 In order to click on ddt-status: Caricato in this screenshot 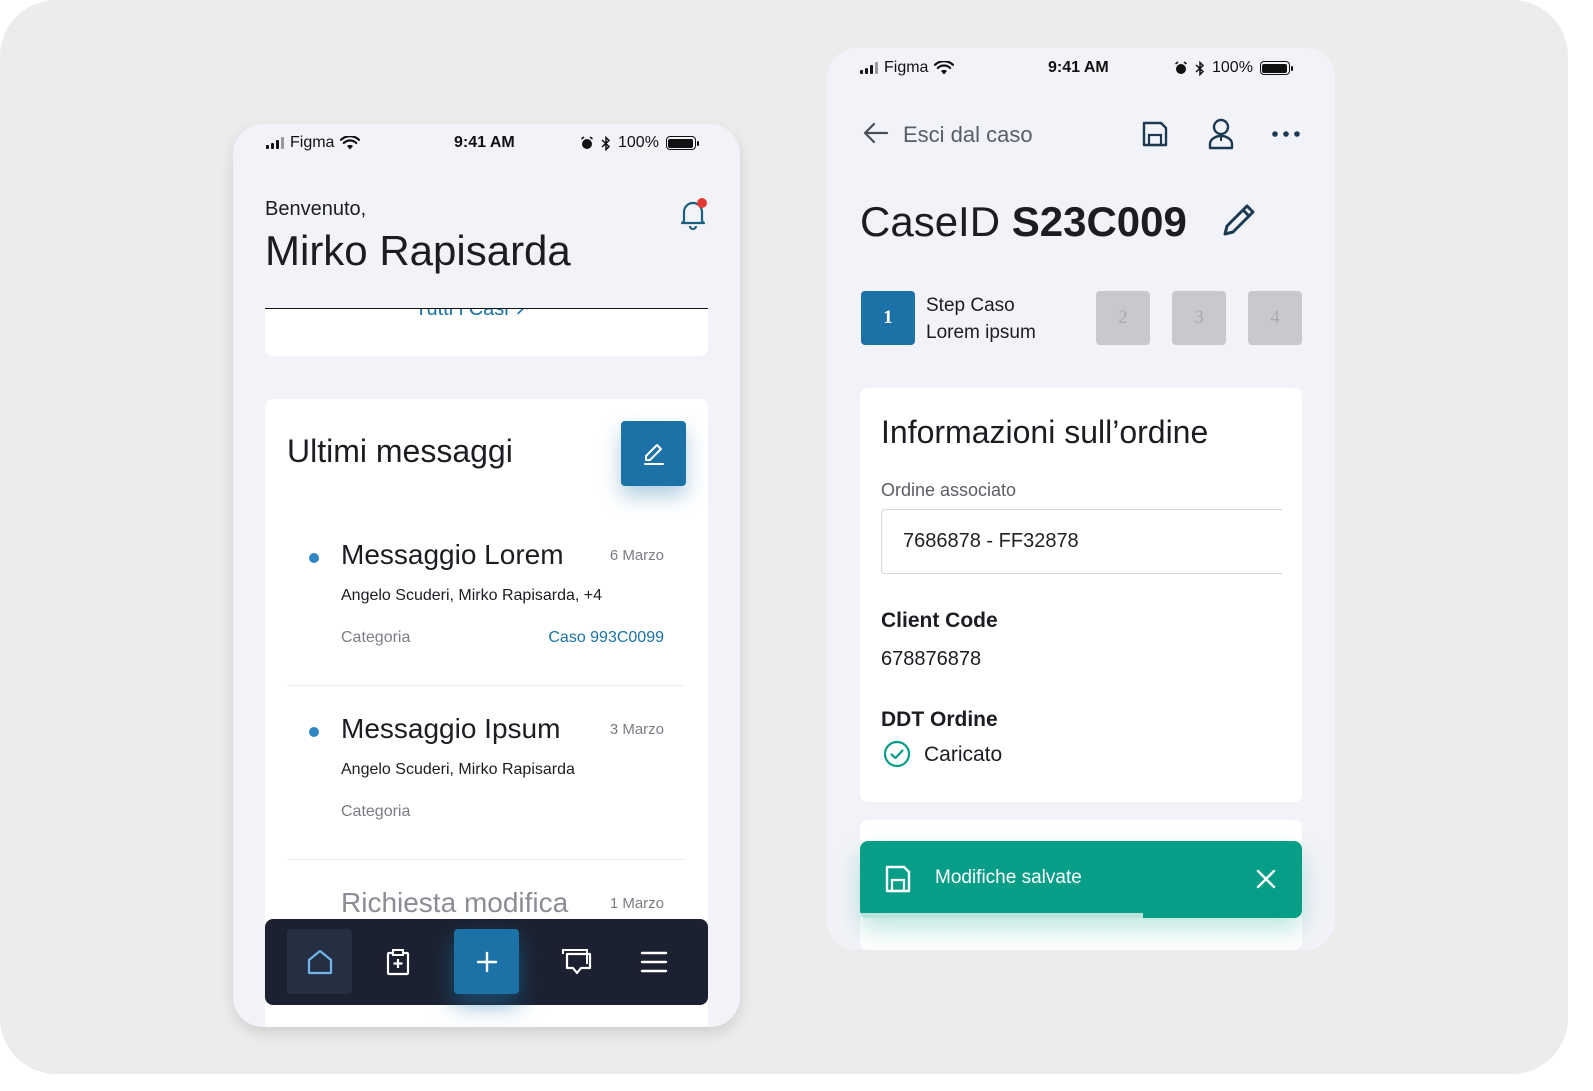, I will do `click(963, 754)`.